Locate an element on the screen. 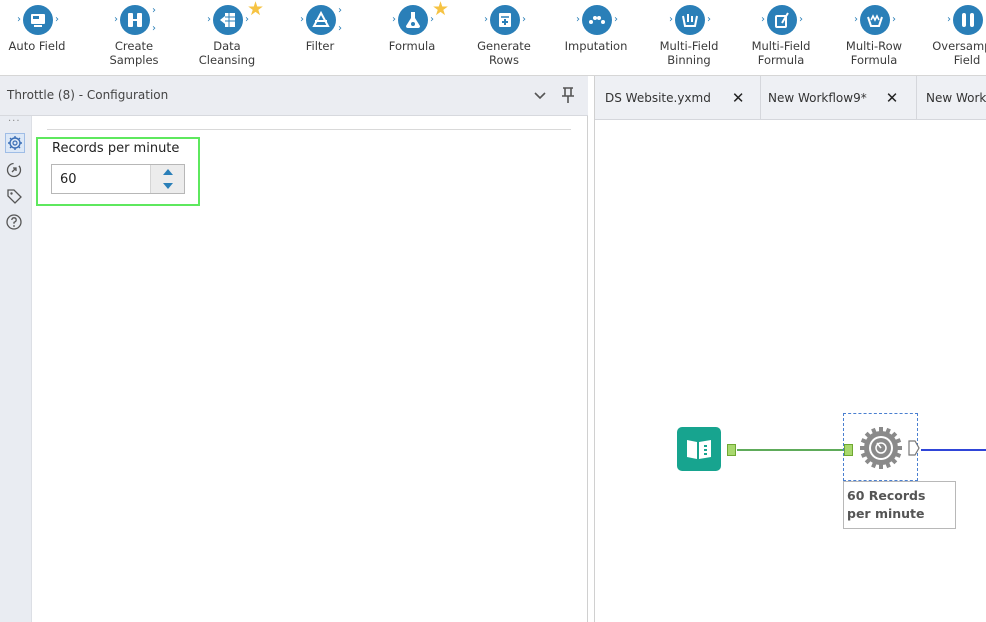 The image size is (986, 622). generate-rows-icon is located at coordinates (505, 20).